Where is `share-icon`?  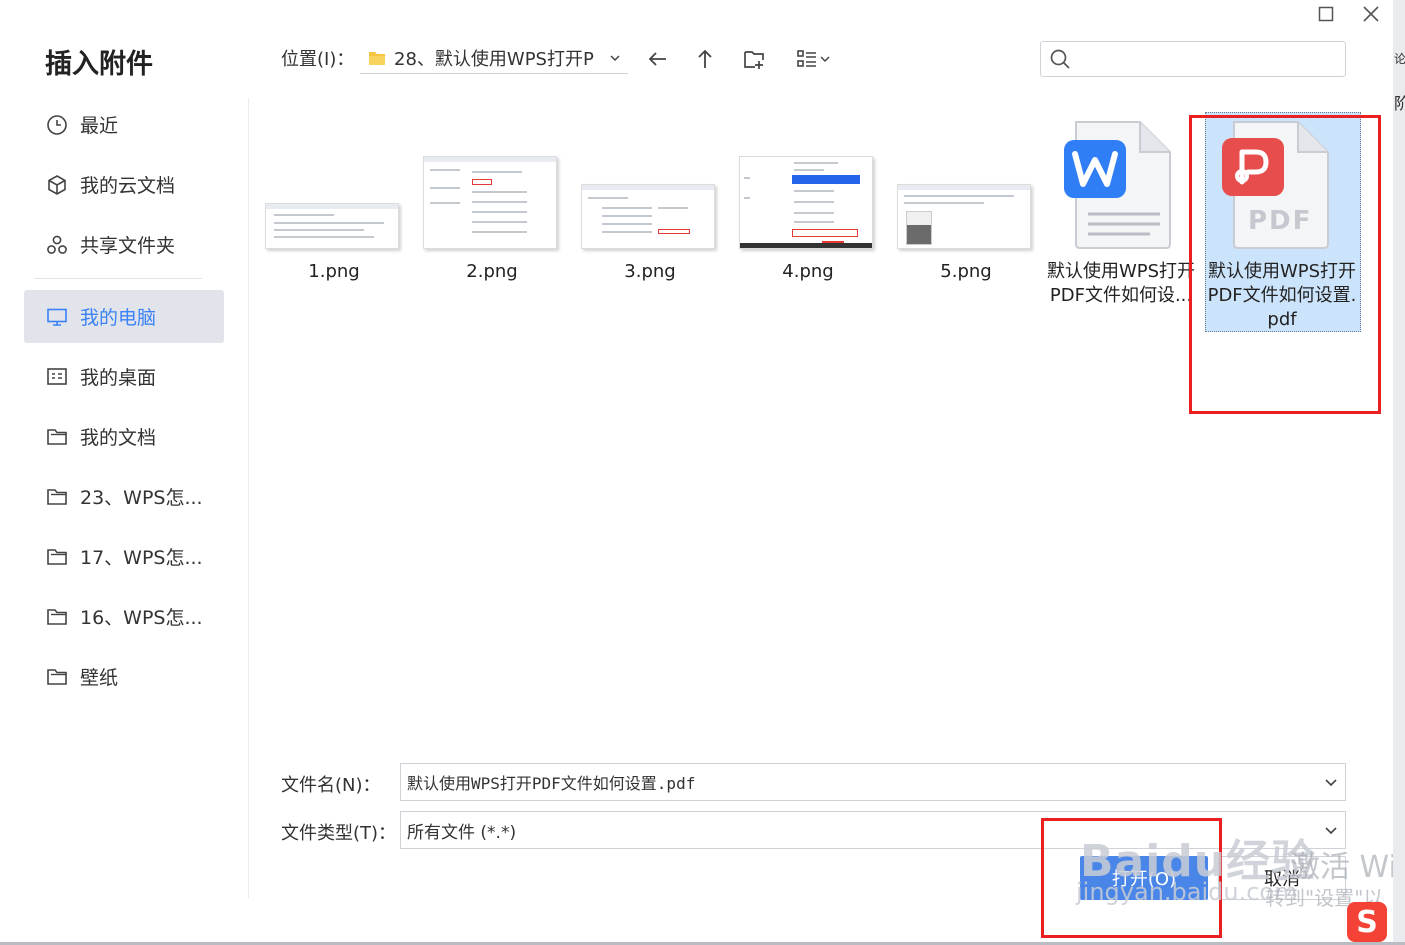
share-icon is located at coordinates (57, 245).